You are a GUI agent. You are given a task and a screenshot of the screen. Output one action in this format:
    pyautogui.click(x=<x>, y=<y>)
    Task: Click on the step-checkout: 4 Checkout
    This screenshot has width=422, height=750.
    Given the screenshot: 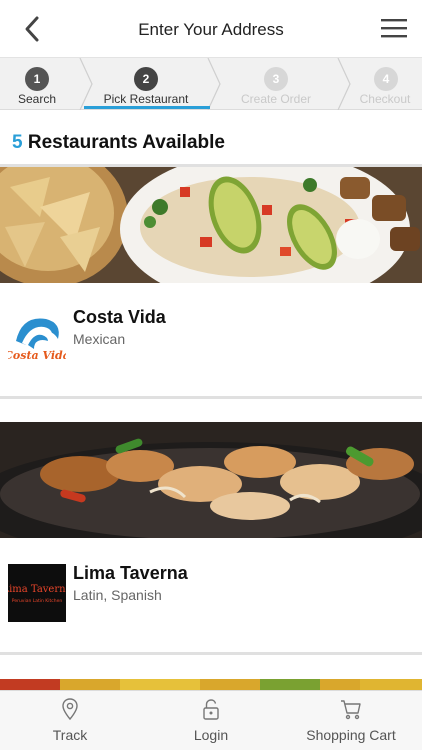 What is the action you would take?
    pyautogui.click(x=387, y=84)
    